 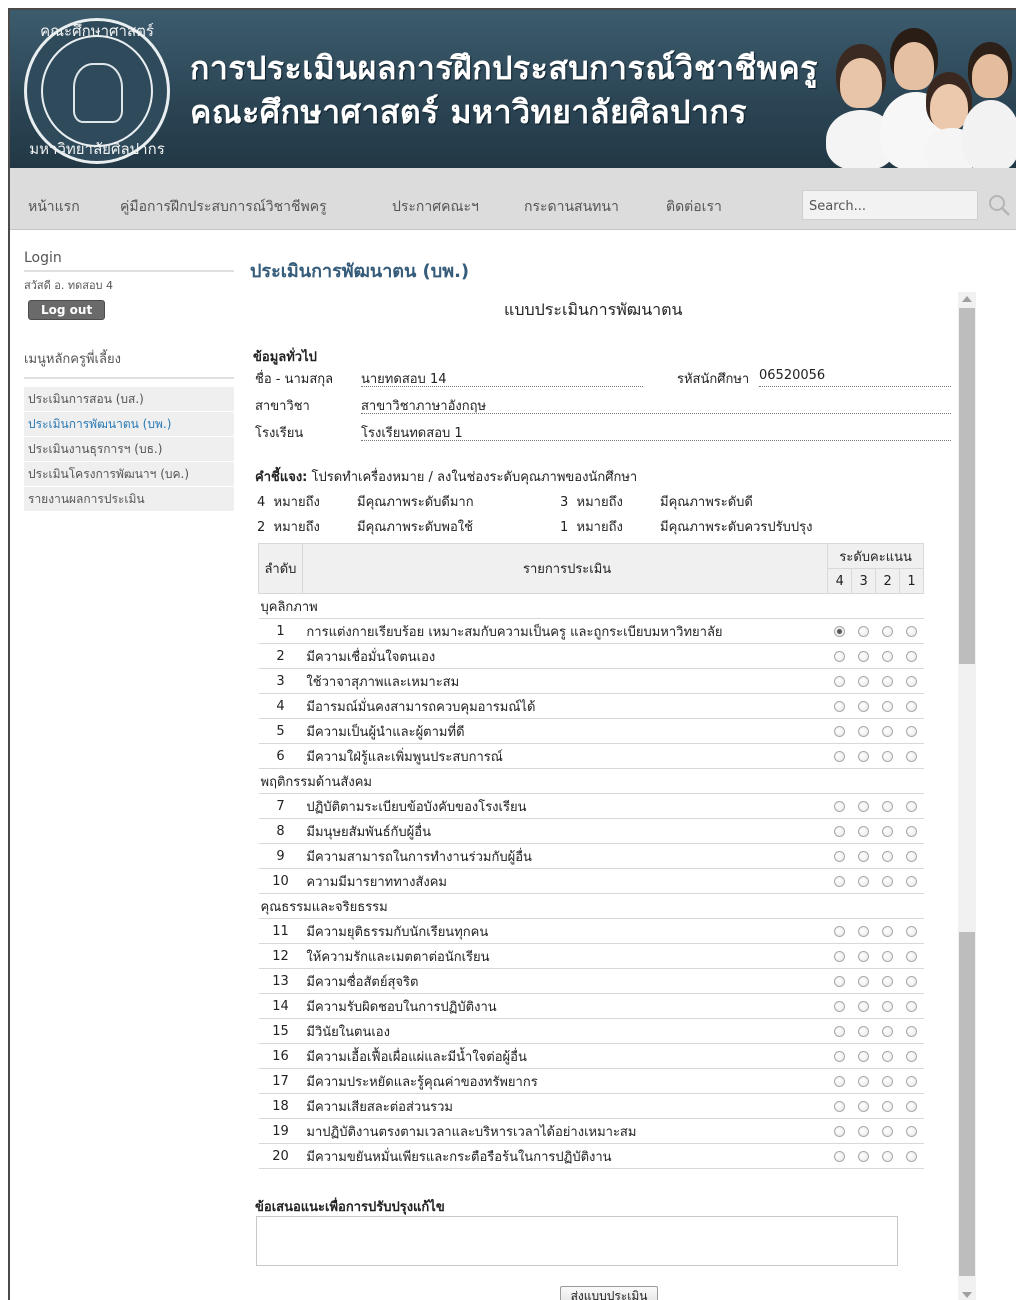 I want to click on scrollbar-thumb, so click(x=967, y=486).